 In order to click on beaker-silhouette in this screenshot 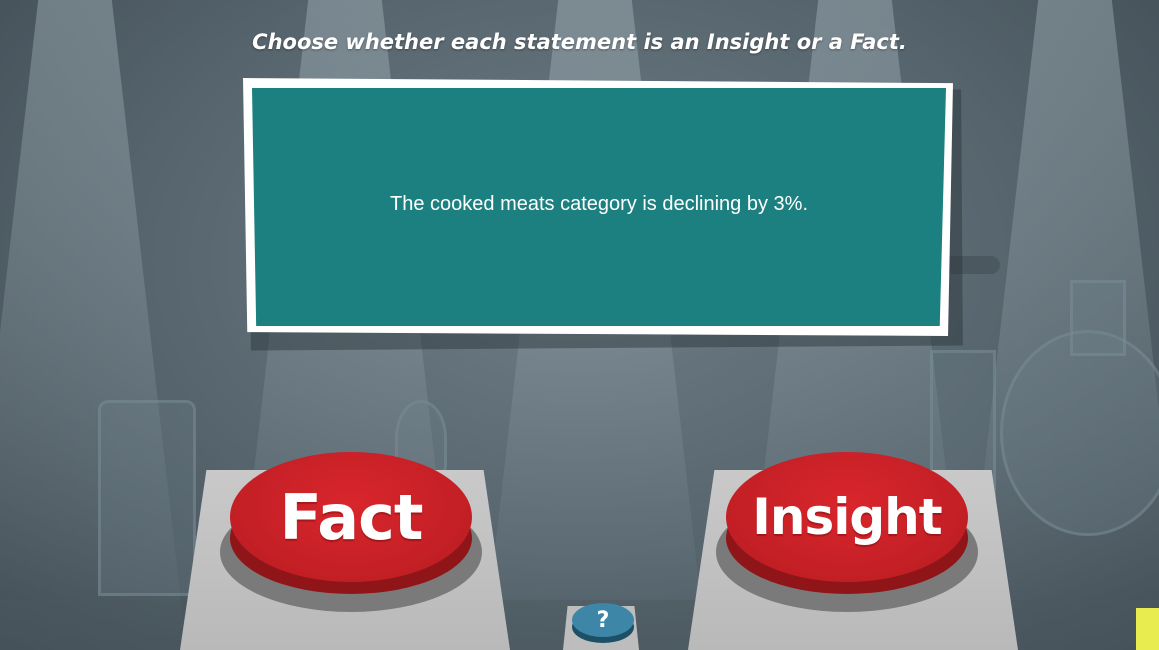, I will do `click(147, 498)`.